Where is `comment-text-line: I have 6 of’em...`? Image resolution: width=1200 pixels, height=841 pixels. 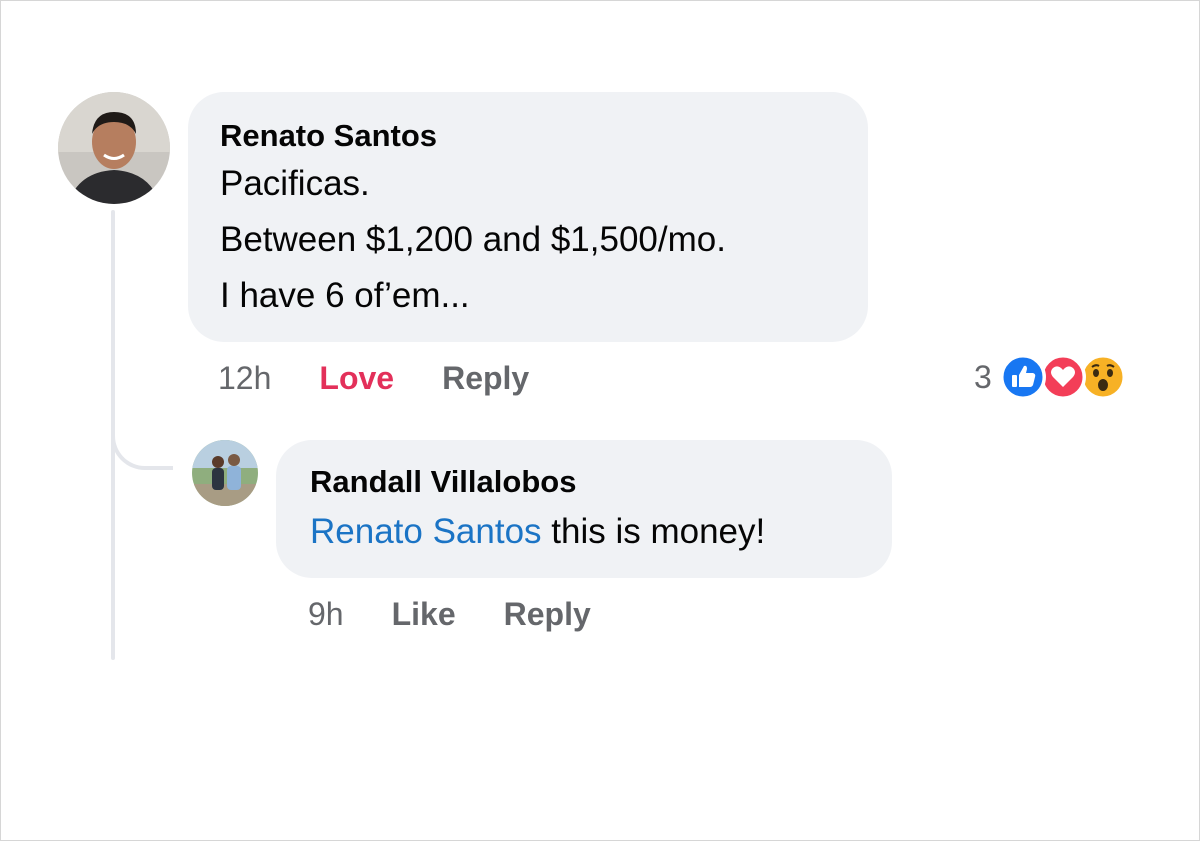
comment-text-line: I have 6 of’em... is located at coordinates (345, 295).